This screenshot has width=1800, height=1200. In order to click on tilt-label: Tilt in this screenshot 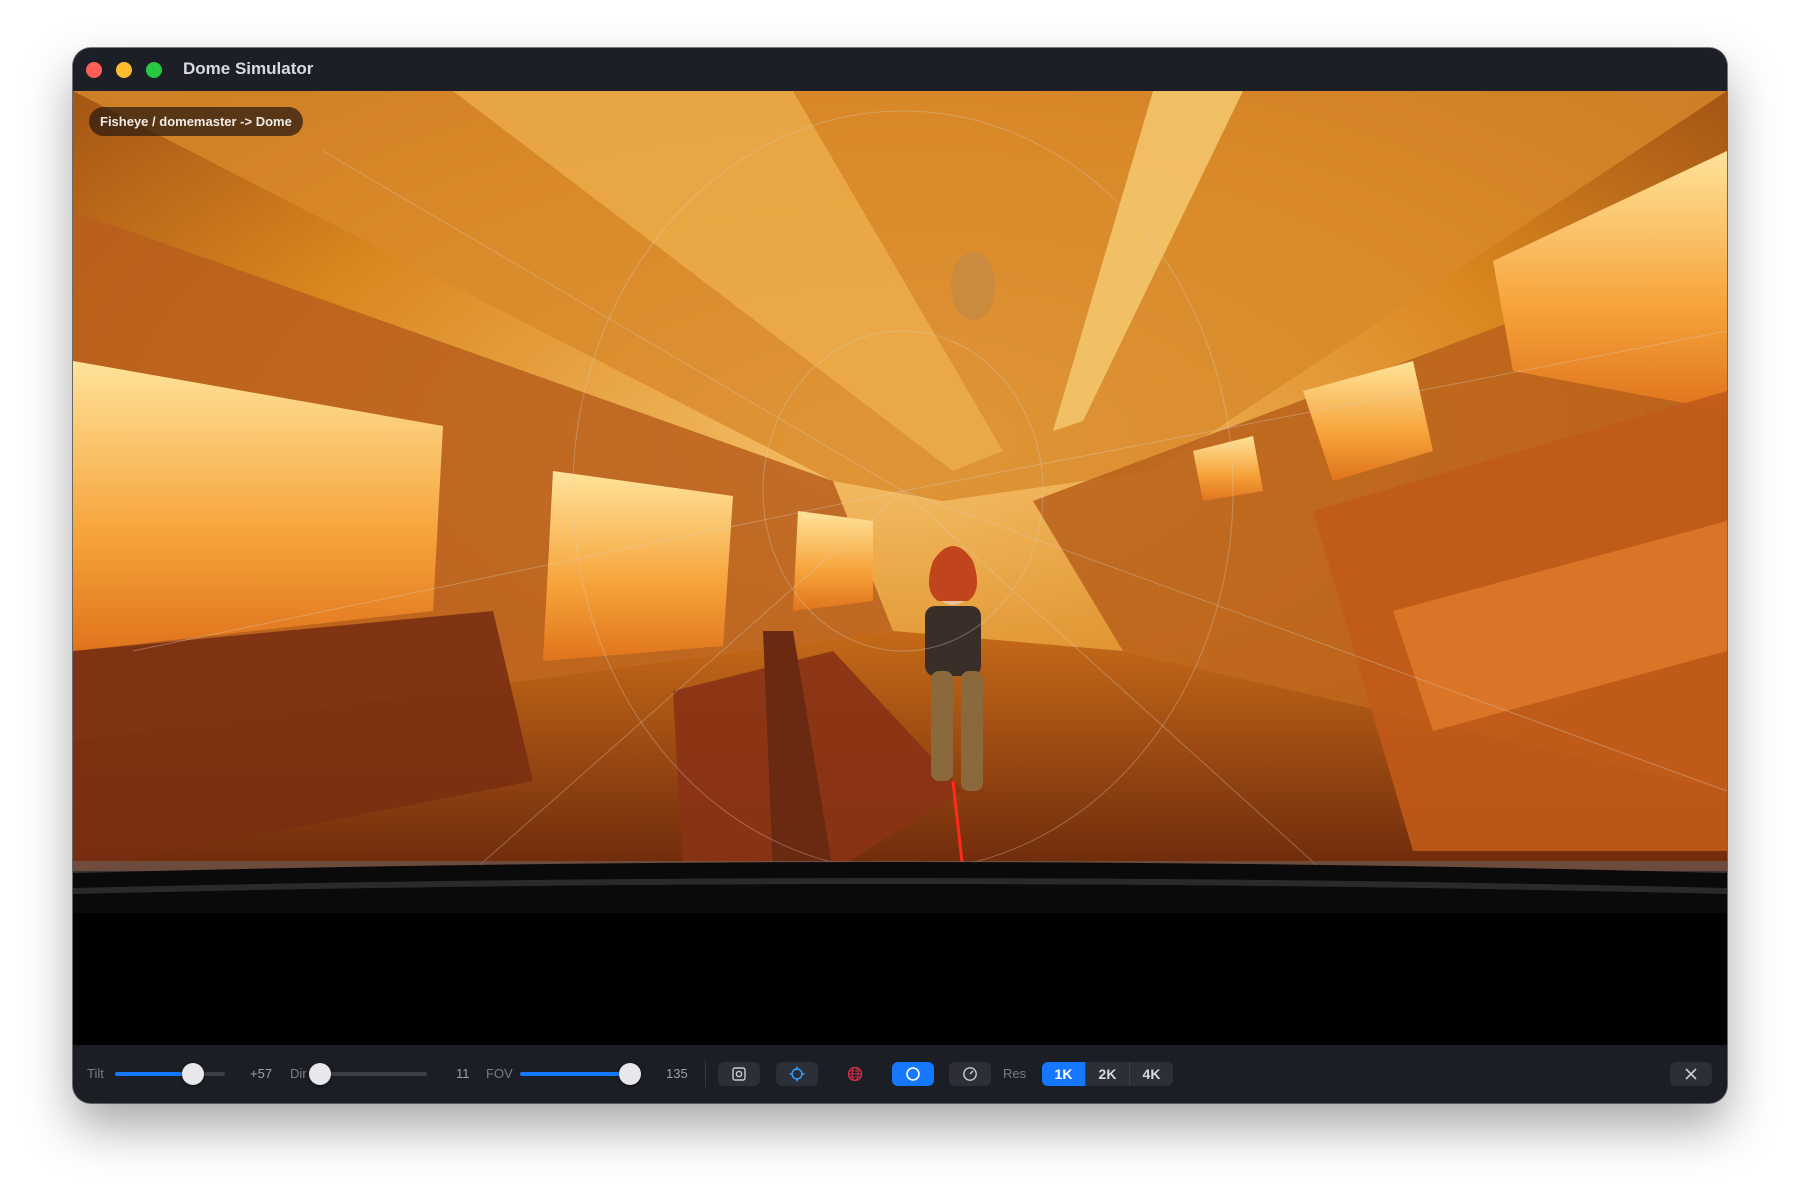, I will do `click(95, 1073)`.